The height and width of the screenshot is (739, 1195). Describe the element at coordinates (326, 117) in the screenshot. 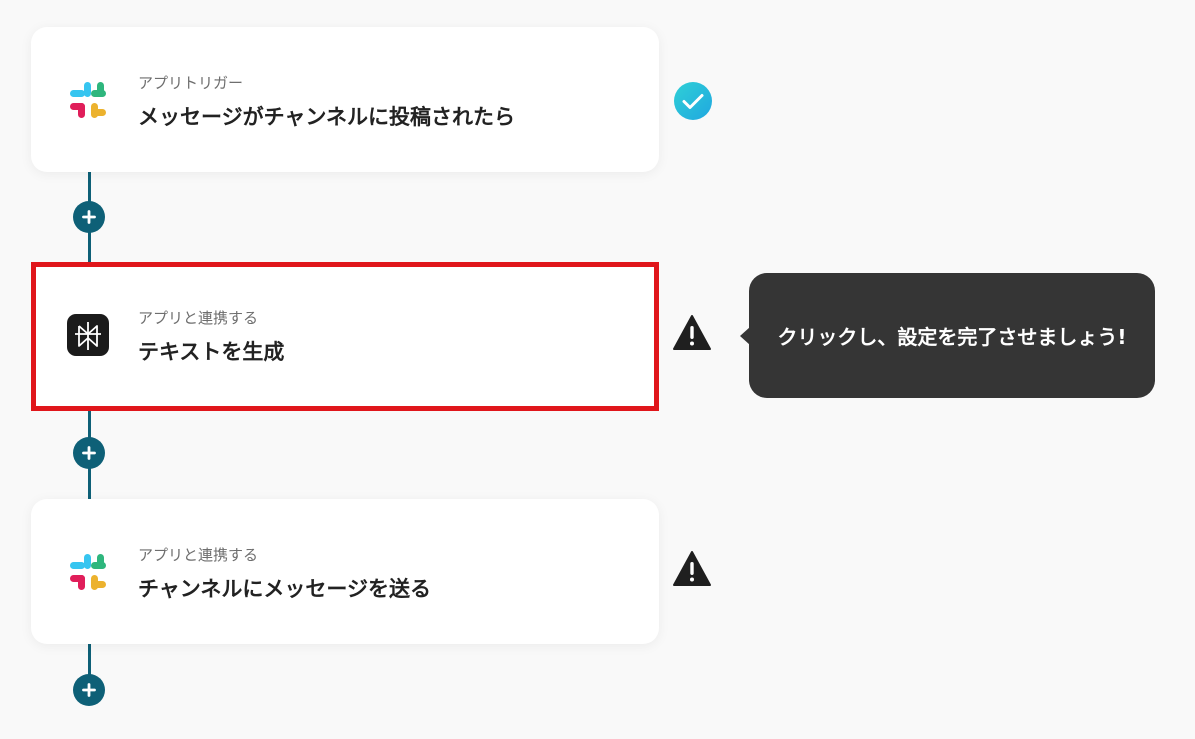

I see `step-title: メッセージがチャンネルに投稿されたら` at that location.